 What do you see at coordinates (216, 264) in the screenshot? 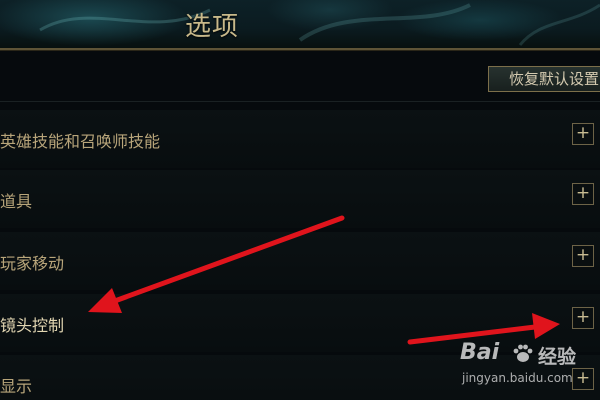
I see `arrow-to-camera-control` at bounding box center [216, 264].